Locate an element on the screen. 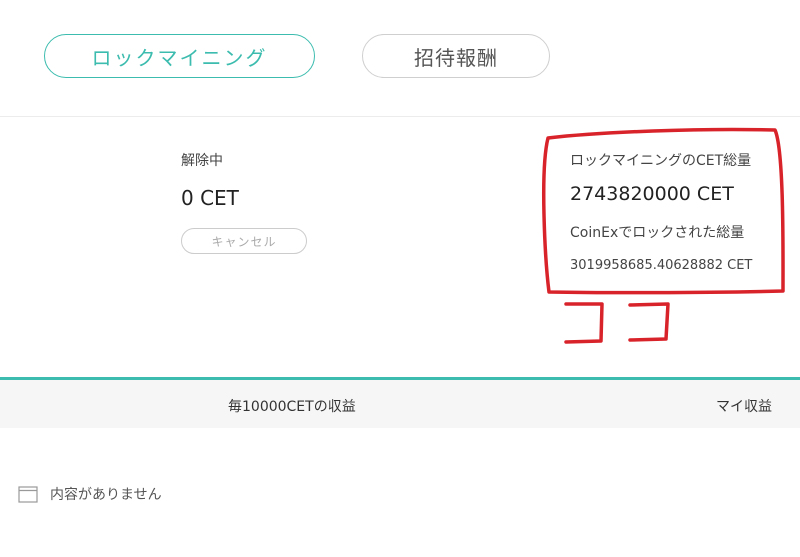 The height and width of the screenshot is (557, 800). column-earnings-per-10000: 毎10000CETの収益 is located at coordinates (292, 407).